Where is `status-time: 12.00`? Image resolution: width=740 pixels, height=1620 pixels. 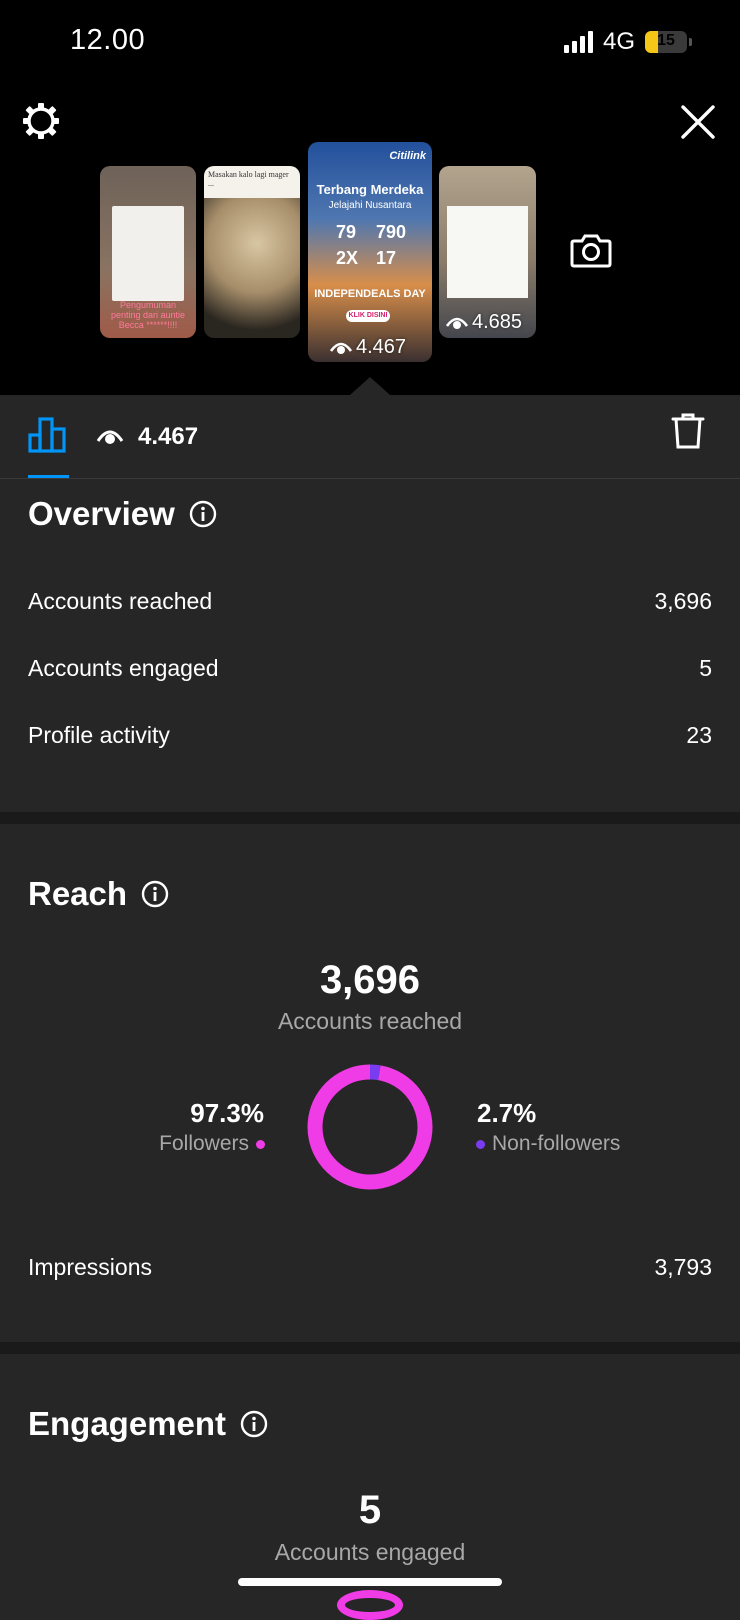 status-time: 12.00 is located at coordinates (108, 40).